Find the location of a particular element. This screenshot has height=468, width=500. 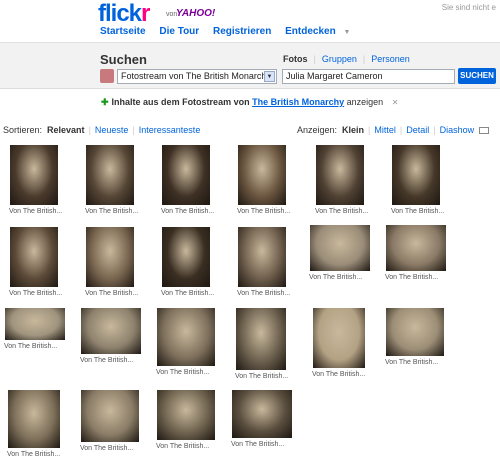

tab-groups: Gruppen is located at coordinates (339, 59).